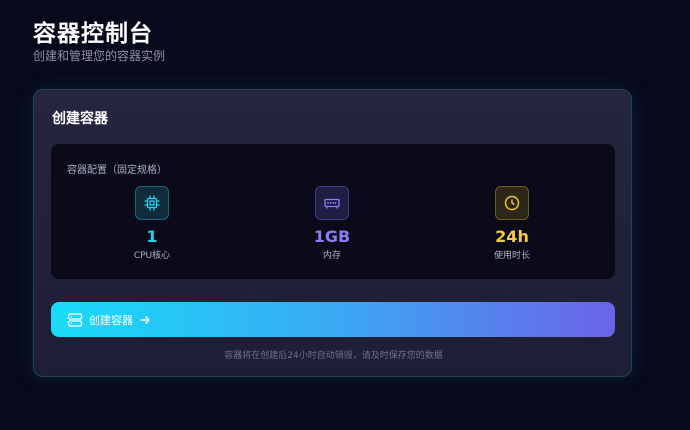 The height and width of the screenshot is (430, 690). I want to click on memory-icon, so click(332, 203).